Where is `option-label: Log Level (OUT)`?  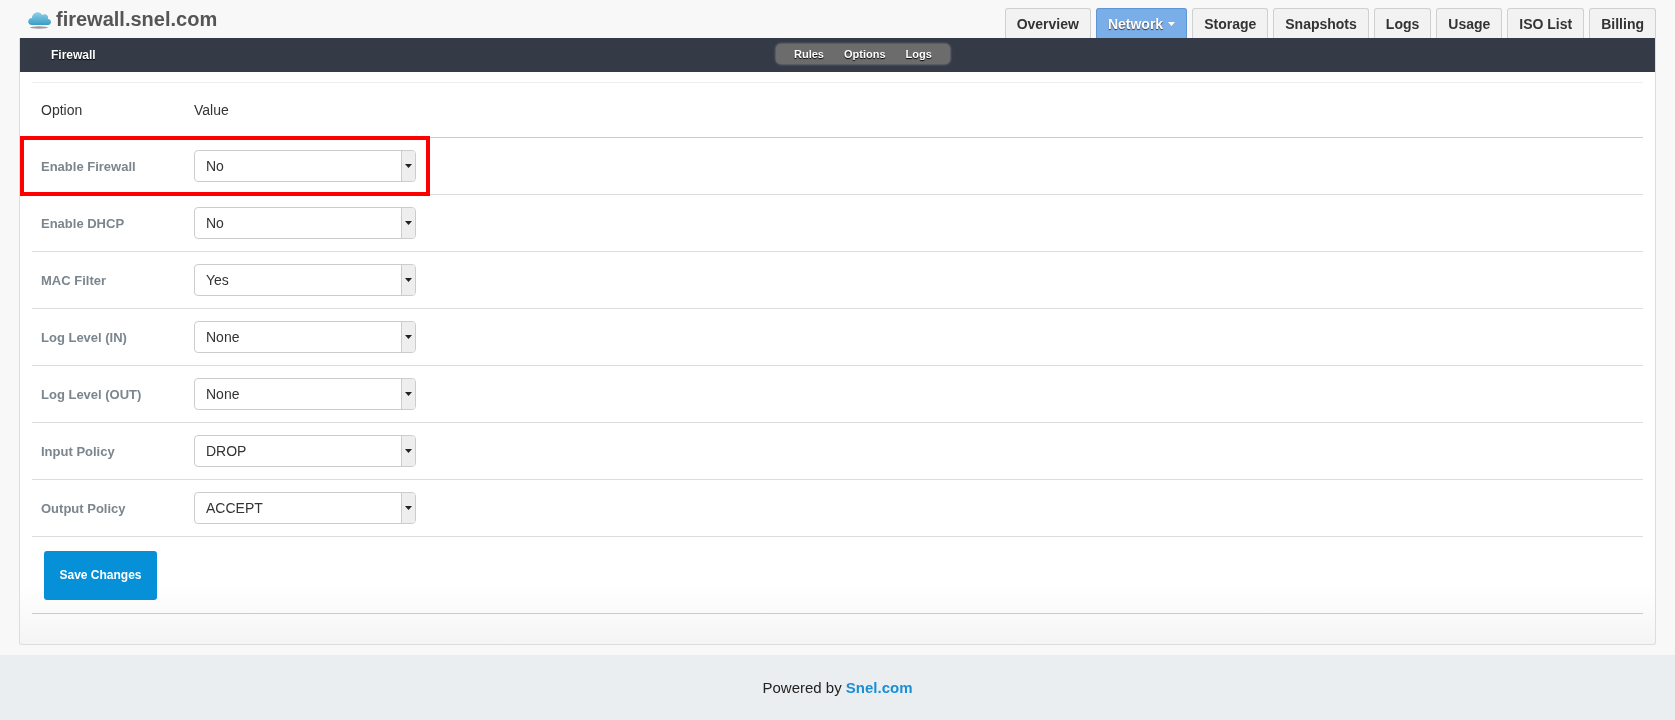
option-label: Log Level (OUT) is located at coordinates (91, 394).